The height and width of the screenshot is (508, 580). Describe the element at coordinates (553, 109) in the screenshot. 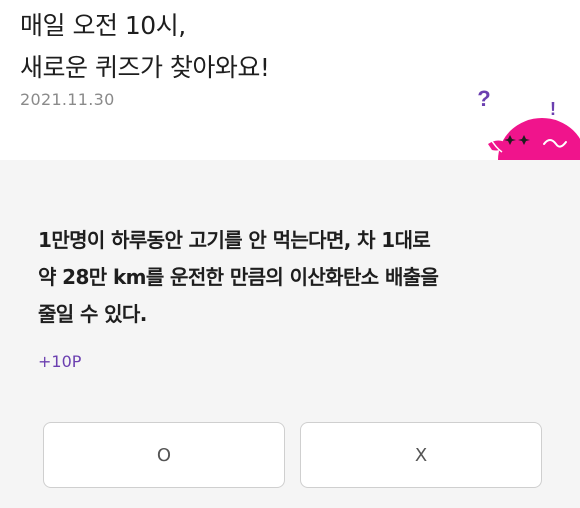

I see `exclamation-mark-icon: !` at that location.